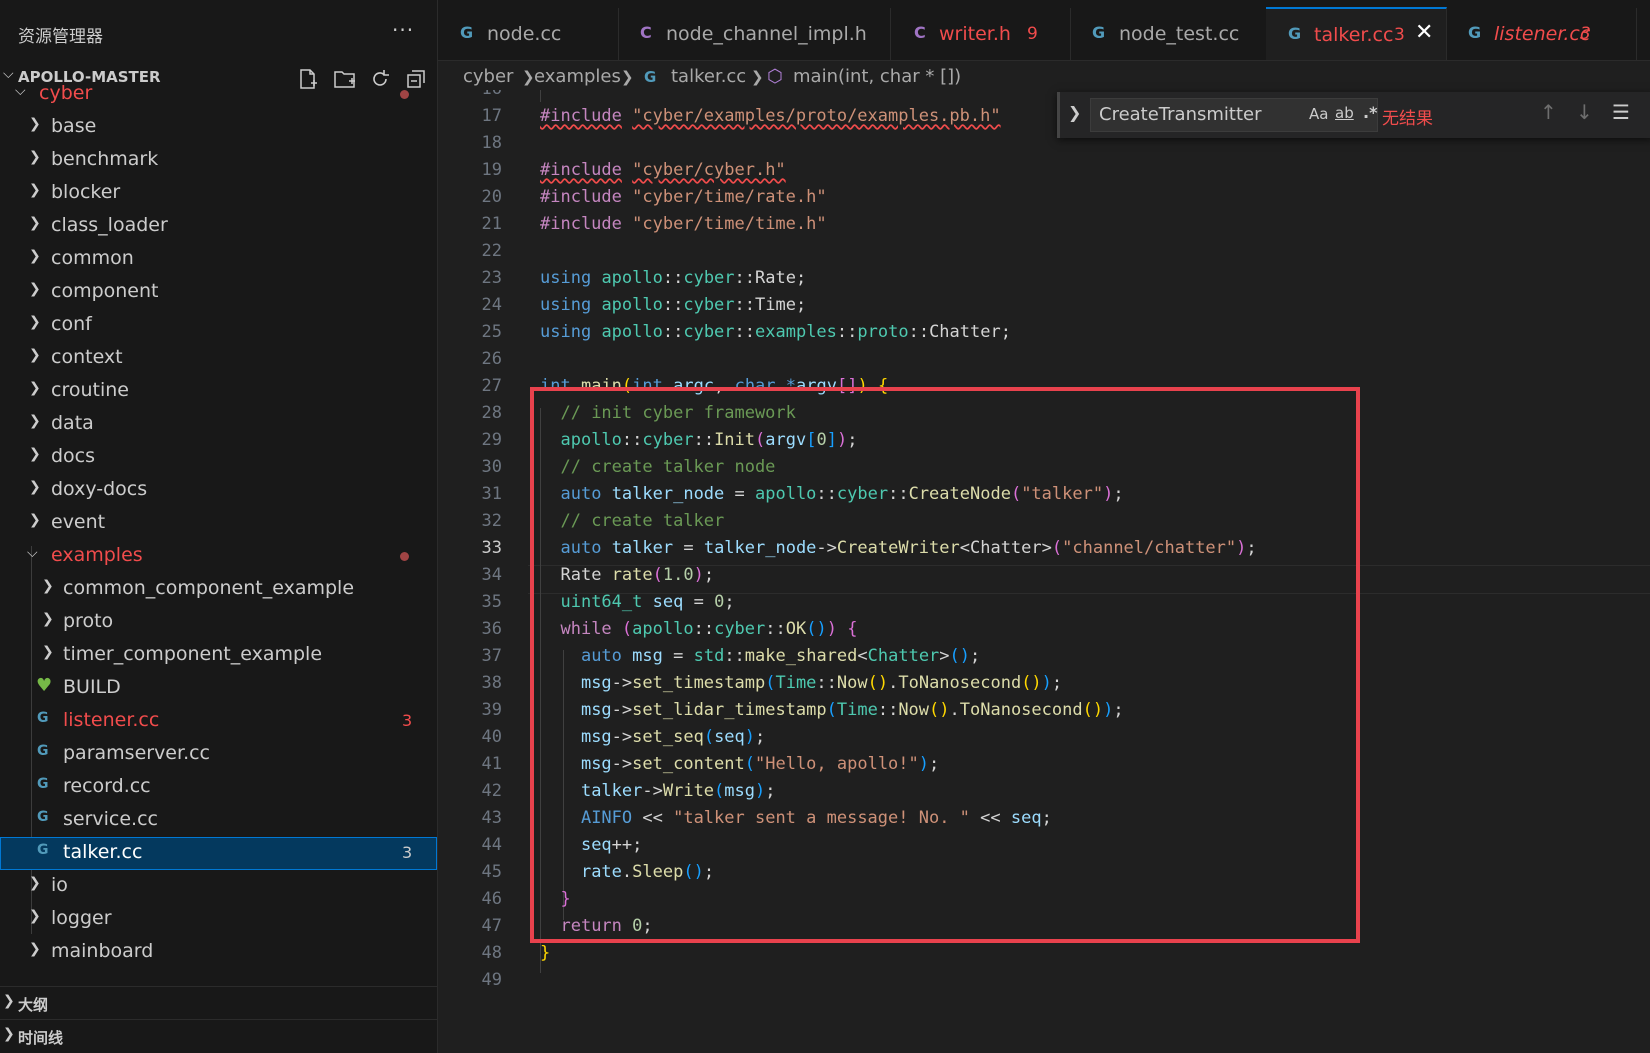 The height and width of the screenshot is (1053, 1650). I want to click on match-whole-word-icon: ab, so click(1344, 113).